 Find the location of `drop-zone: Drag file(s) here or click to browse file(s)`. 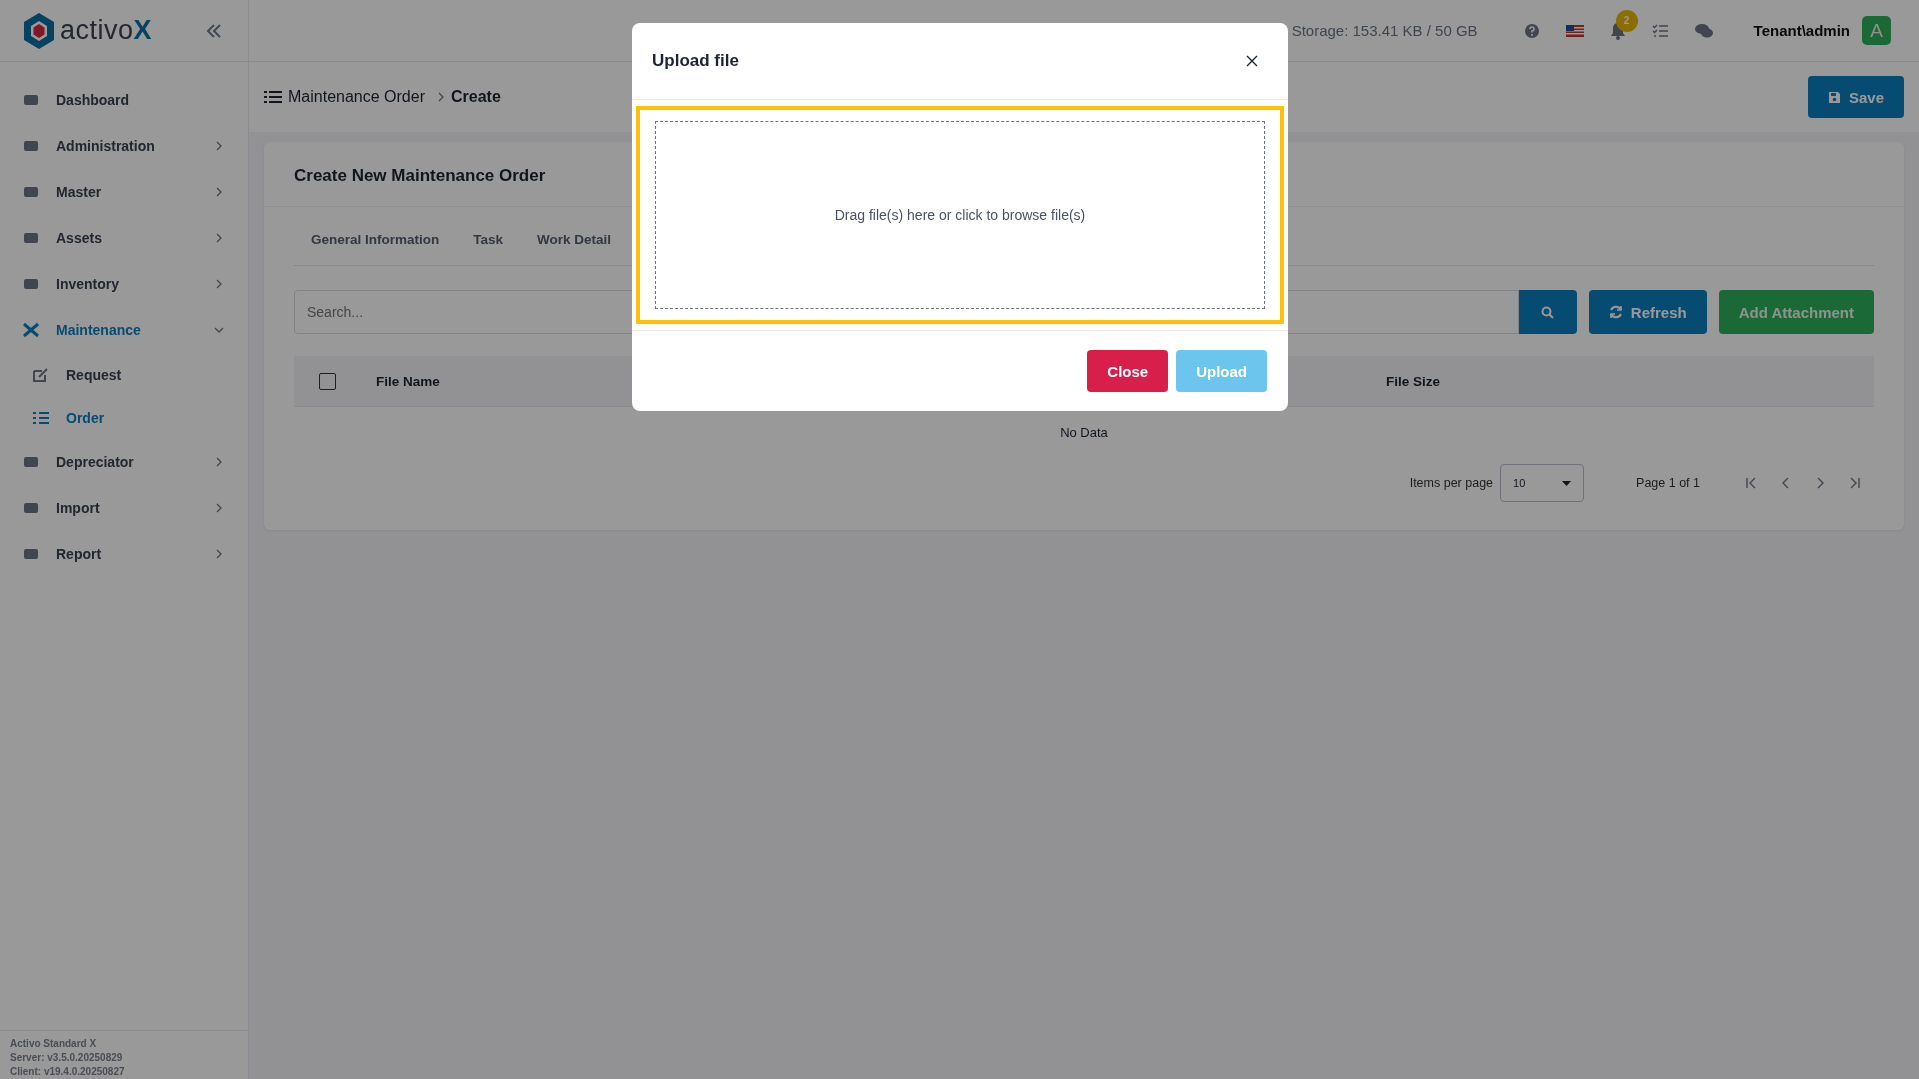

drop-zone: Drag file(s) here or click to browse file(s) is located at coordinates (960, 215).